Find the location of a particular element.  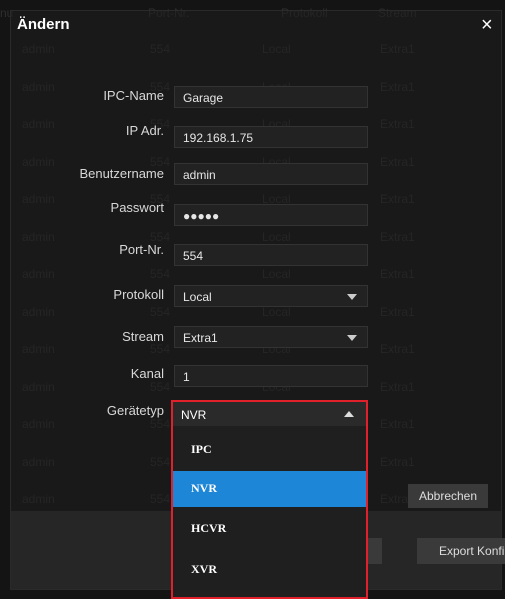

protocol-label: Protokoll is located at coordinates (138, 294).